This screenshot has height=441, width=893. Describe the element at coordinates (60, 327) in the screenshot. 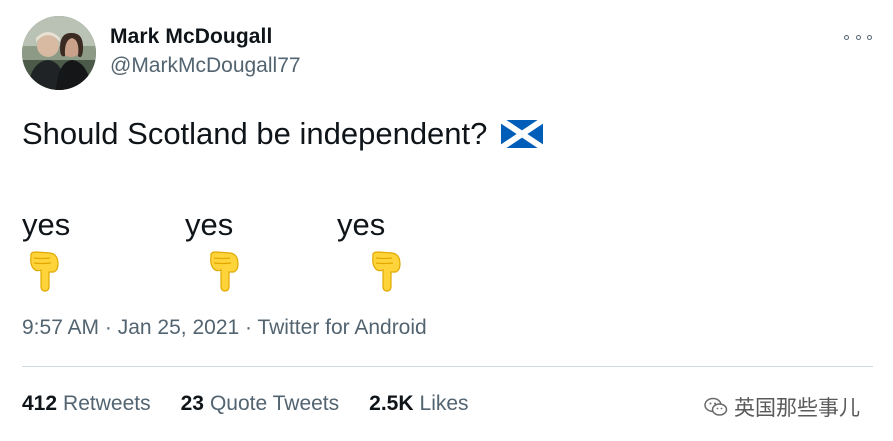

I see `tweet-time: 9:57 AM` at that location.